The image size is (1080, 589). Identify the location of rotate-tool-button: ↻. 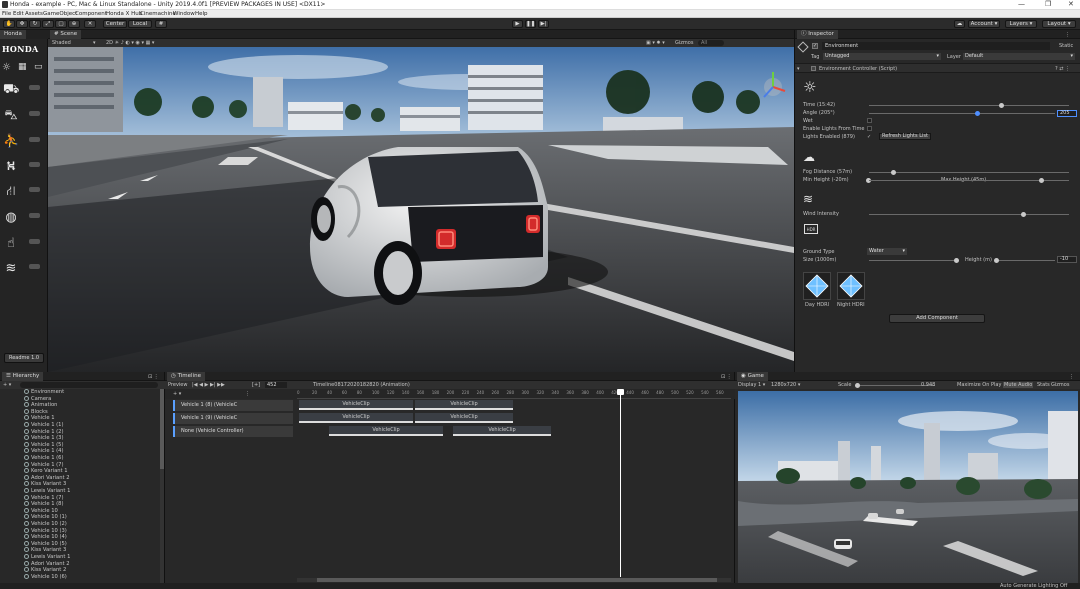
(35, 24).